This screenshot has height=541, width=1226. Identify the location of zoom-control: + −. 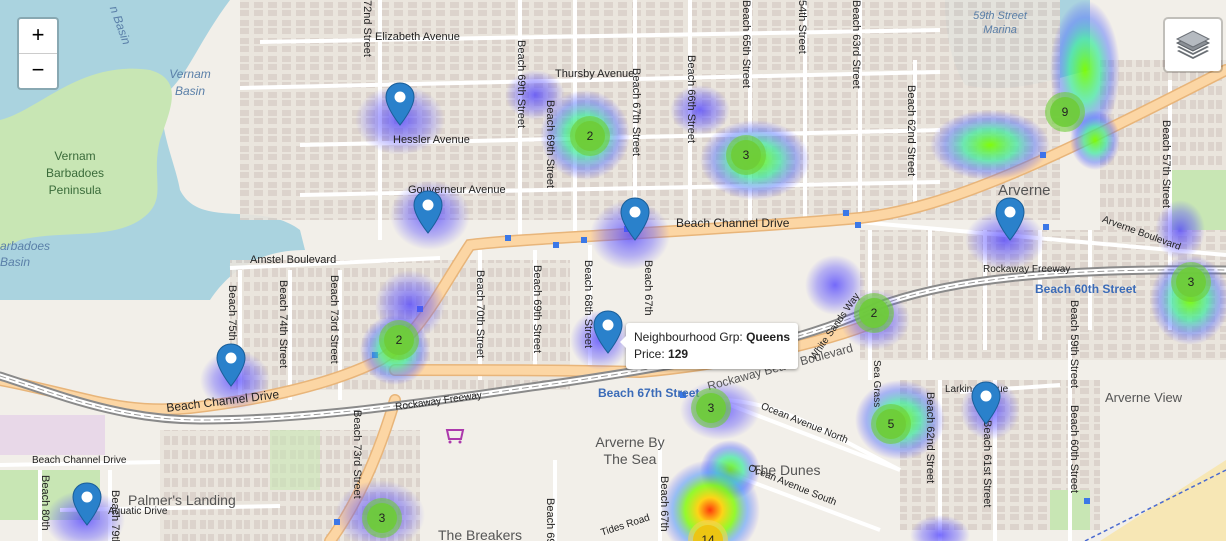
(38, 53).